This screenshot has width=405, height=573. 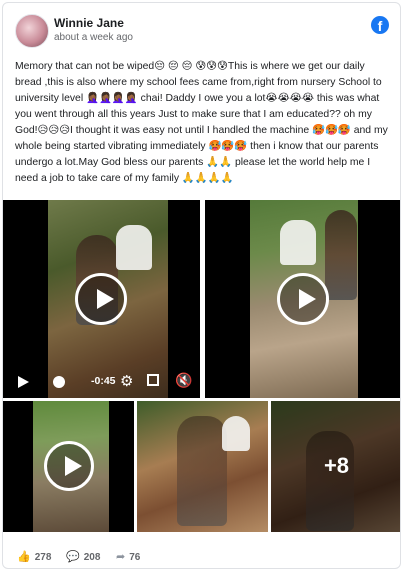 I want to click on avatar, so click(x=32, y=31).